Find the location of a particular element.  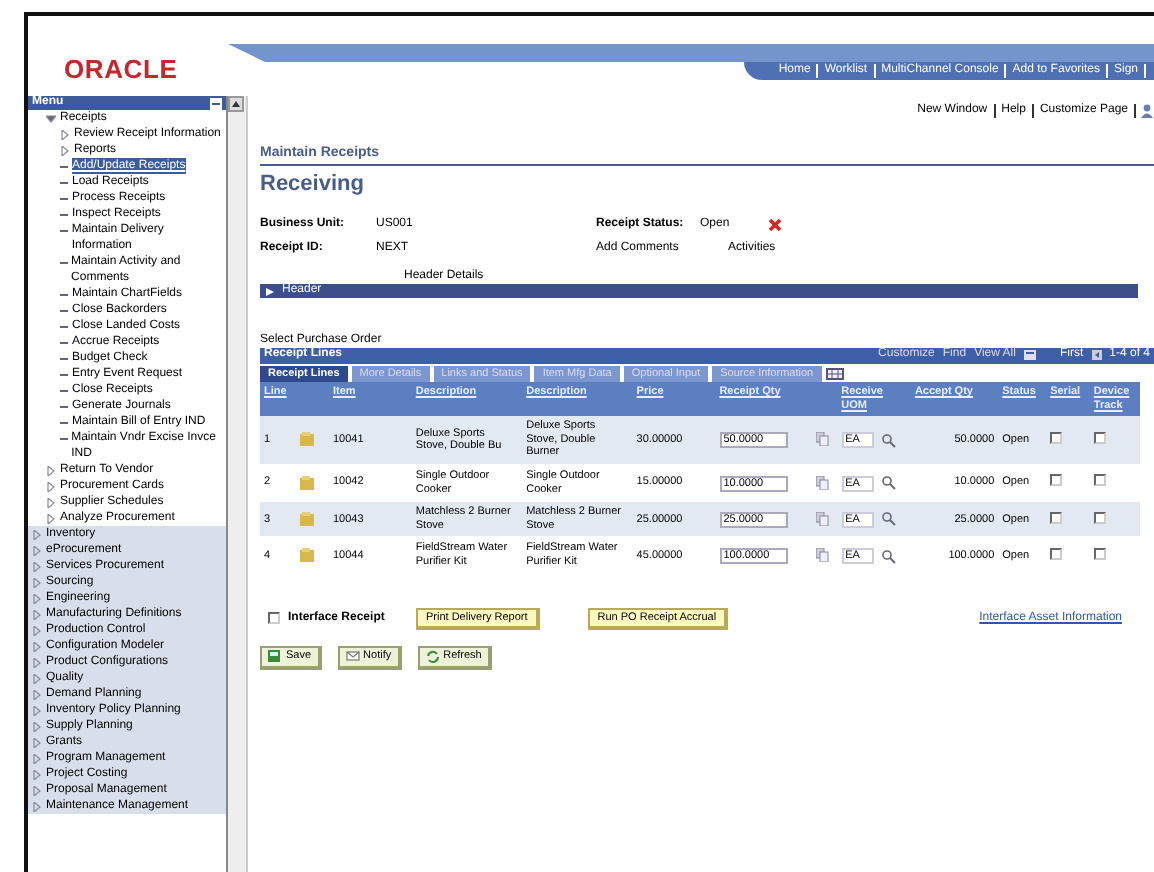

previous-icon is located at coordinates (1096, 355).